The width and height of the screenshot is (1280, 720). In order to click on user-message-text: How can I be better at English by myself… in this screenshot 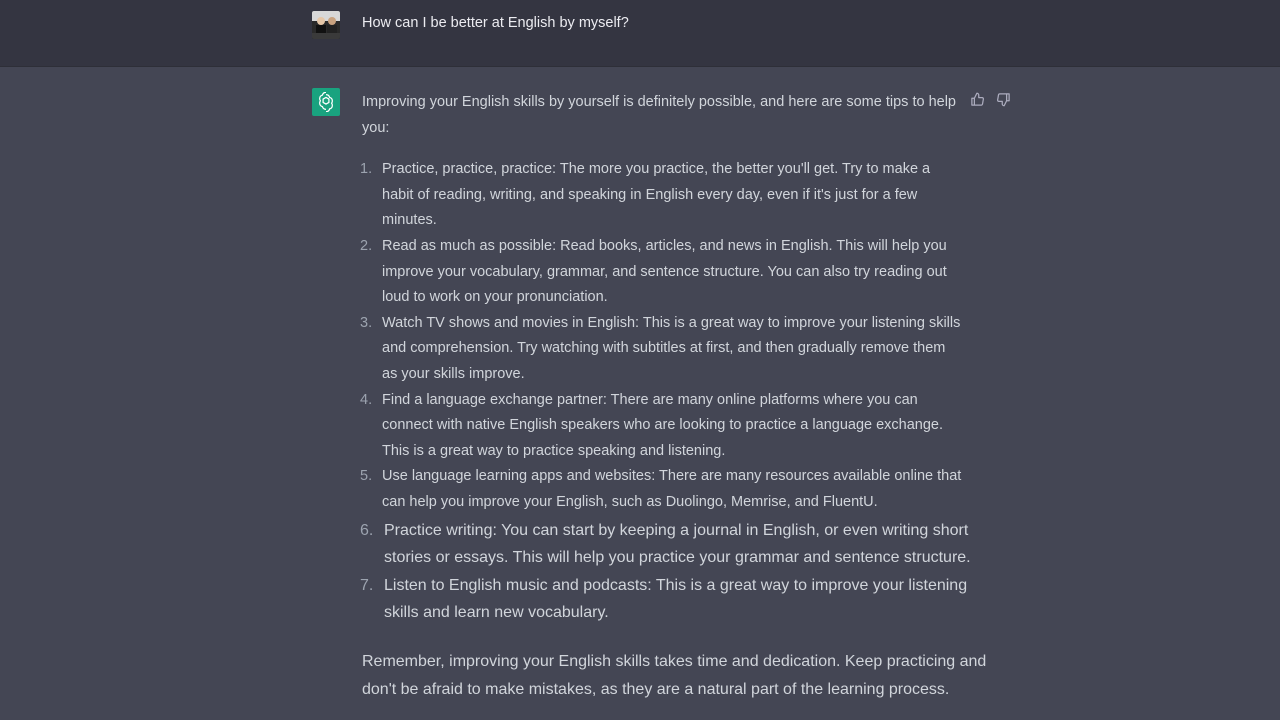, I will do `click(495, 23)`.